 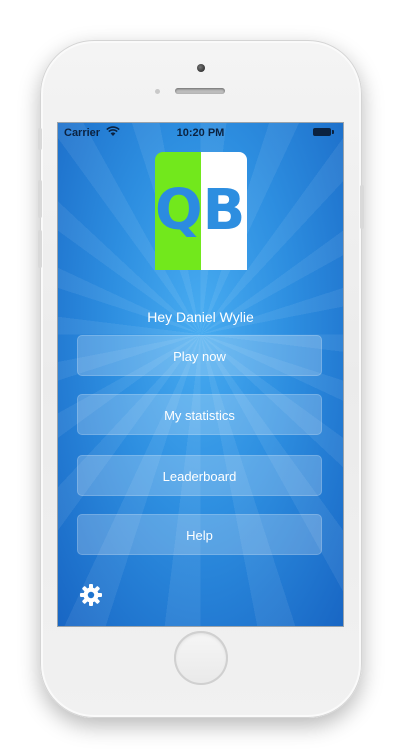 What do you see at coordinates (200, 317) in the screenshot?
I see `greeting-text: Hey Daniel Wylie` at bounding box center [200, 317].